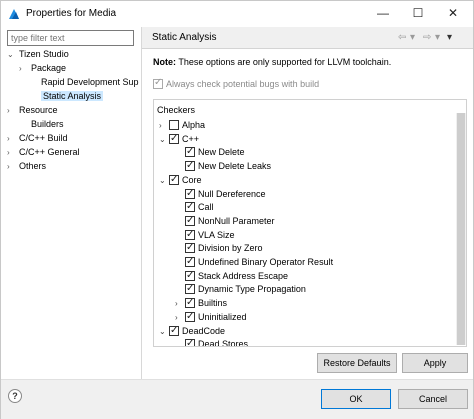 The width and height of the screenshot is (474, 419). I want to click on note-label: Note:, so click(164, 62).